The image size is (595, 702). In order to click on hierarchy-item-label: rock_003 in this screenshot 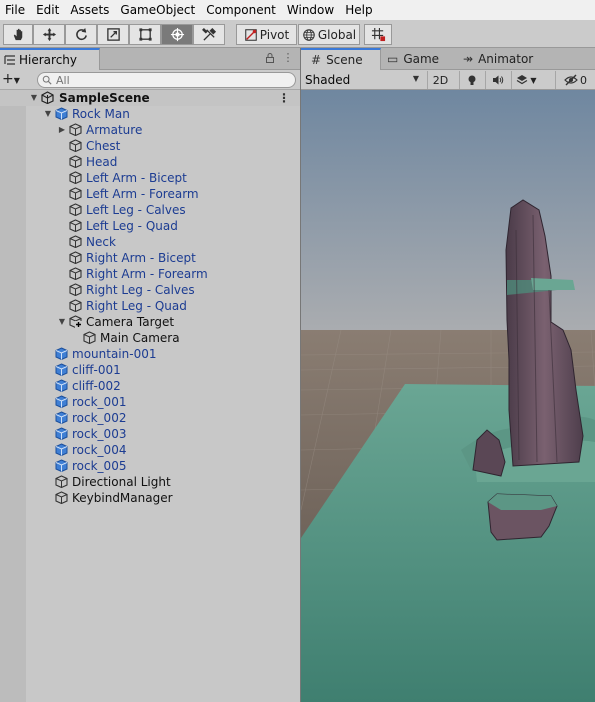, I will do `click(99, 434)`.